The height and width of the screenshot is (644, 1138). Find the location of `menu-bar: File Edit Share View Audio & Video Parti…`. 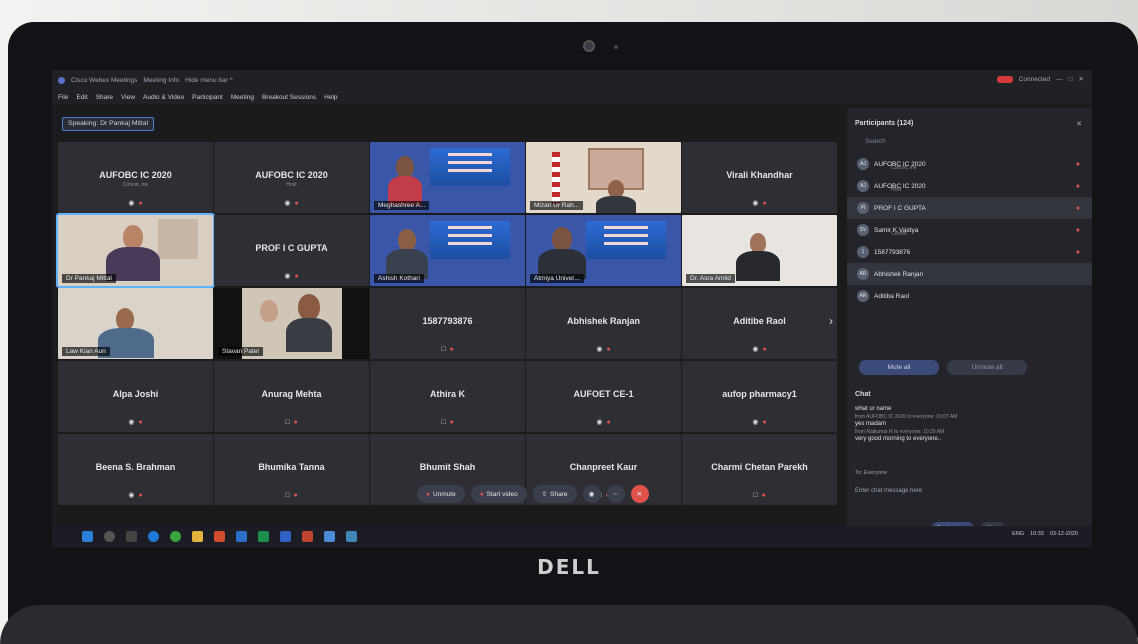

menu-bar: File Edit Share View Audio & Video Parti… is located at coordinates (572, 97).